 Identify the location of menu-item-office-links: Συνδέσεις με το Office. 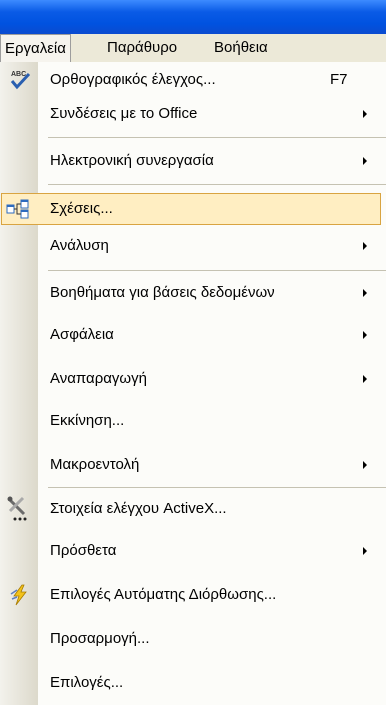
(193, 114).